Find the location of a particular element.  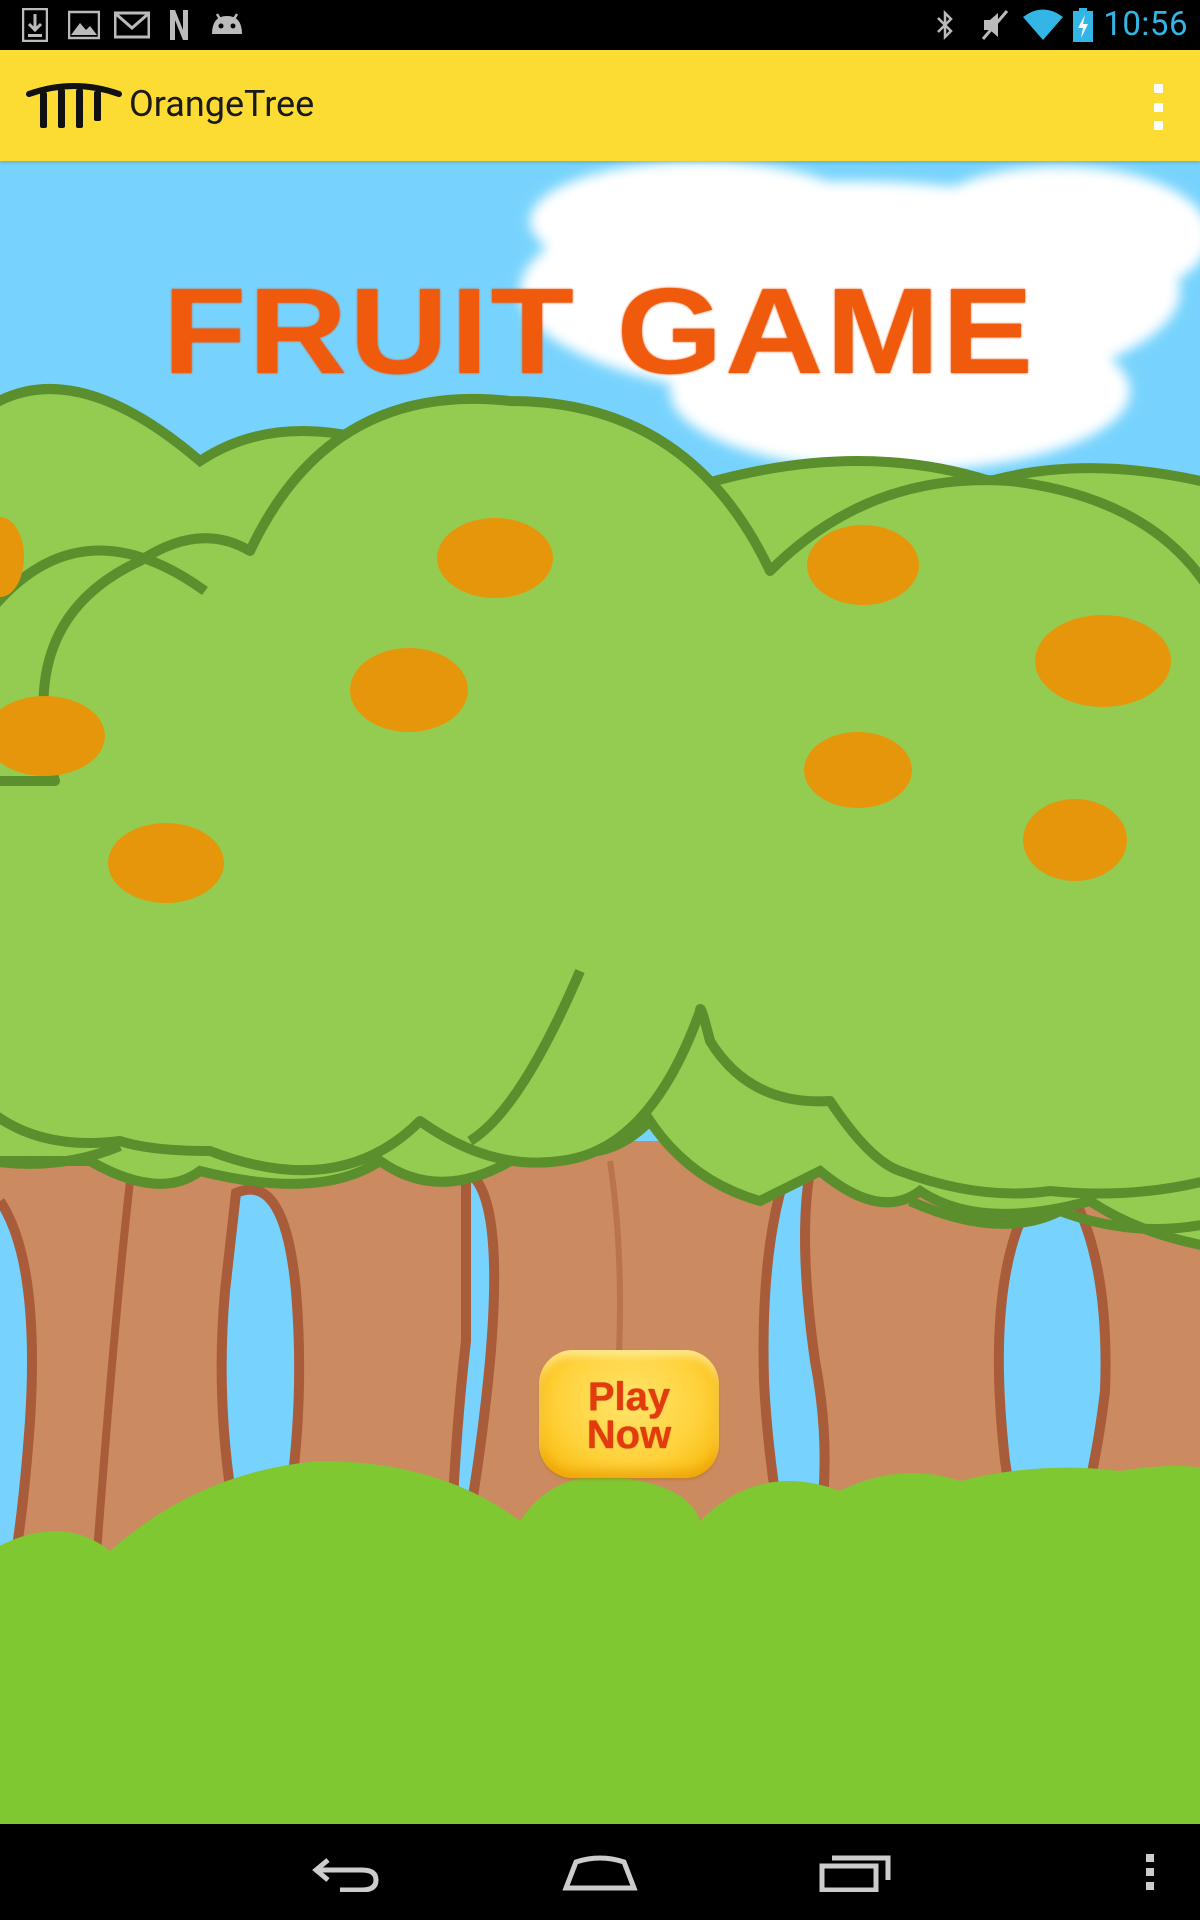

home-button is located at coordinates (600, 1872).